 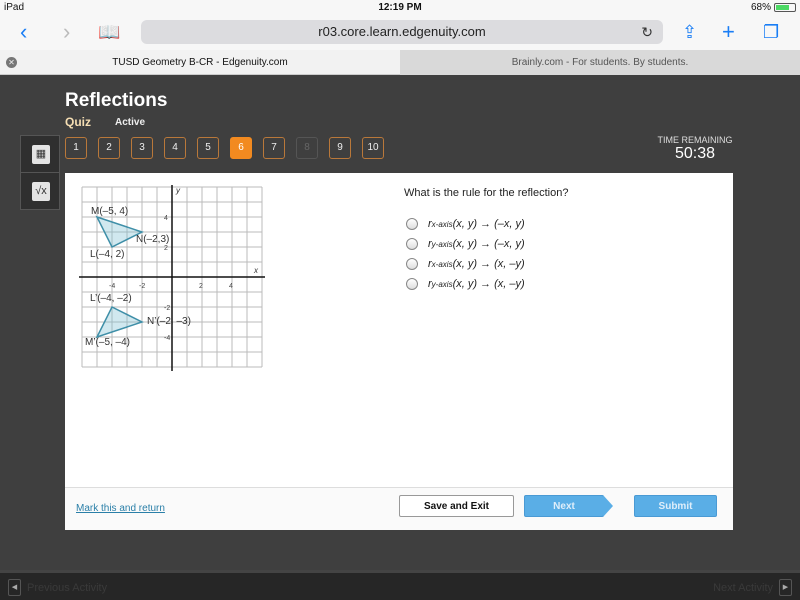 I want to click on activity-nav-bar: ◀ Previous Activity Next Activity ▶, so click(x=400, y=585).